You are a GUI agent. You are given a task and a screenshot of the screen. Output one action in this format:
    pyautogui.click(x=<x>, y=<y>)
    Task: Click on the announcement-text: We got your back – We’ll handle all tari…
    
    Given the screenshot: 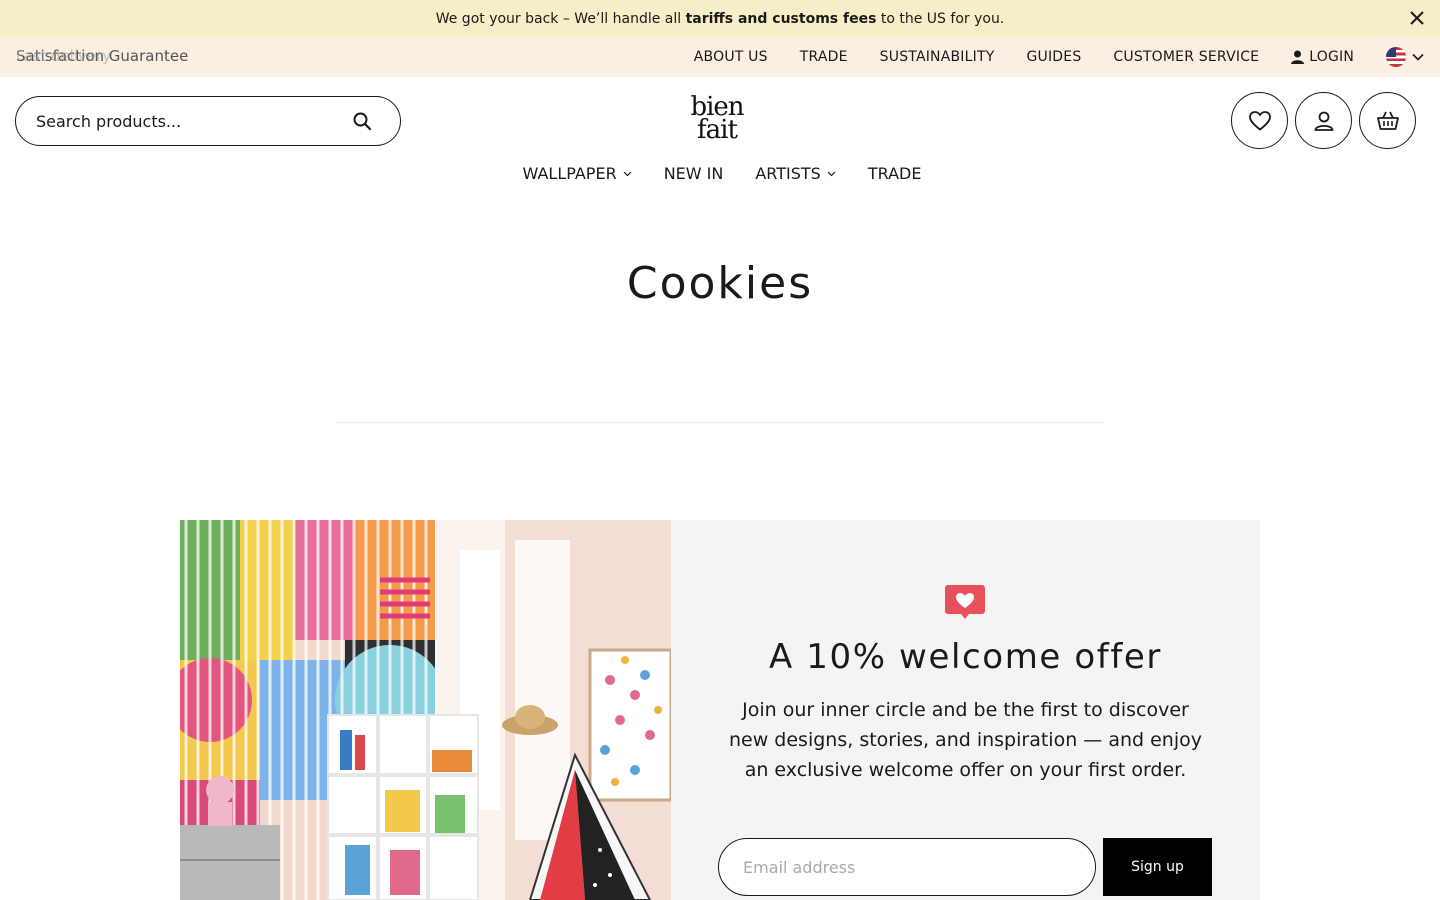 What is the action you would take?
    pyautogui.click(x=720, y=18)
    